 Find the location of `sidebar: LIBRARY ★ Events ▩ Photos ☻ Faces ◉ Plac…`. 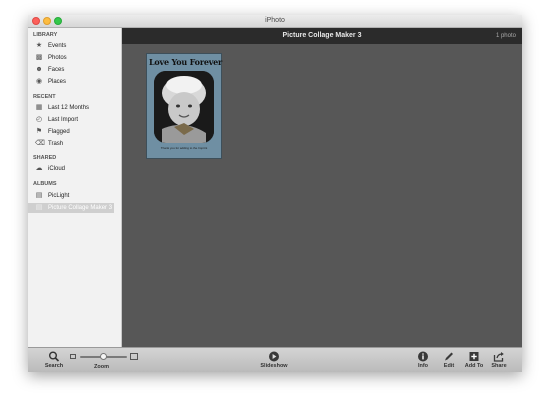

sidebar: LIBRARY ★ Events ▩ Photos ☻ Faces ◉ Plac… is located at coordinates (75, 187).